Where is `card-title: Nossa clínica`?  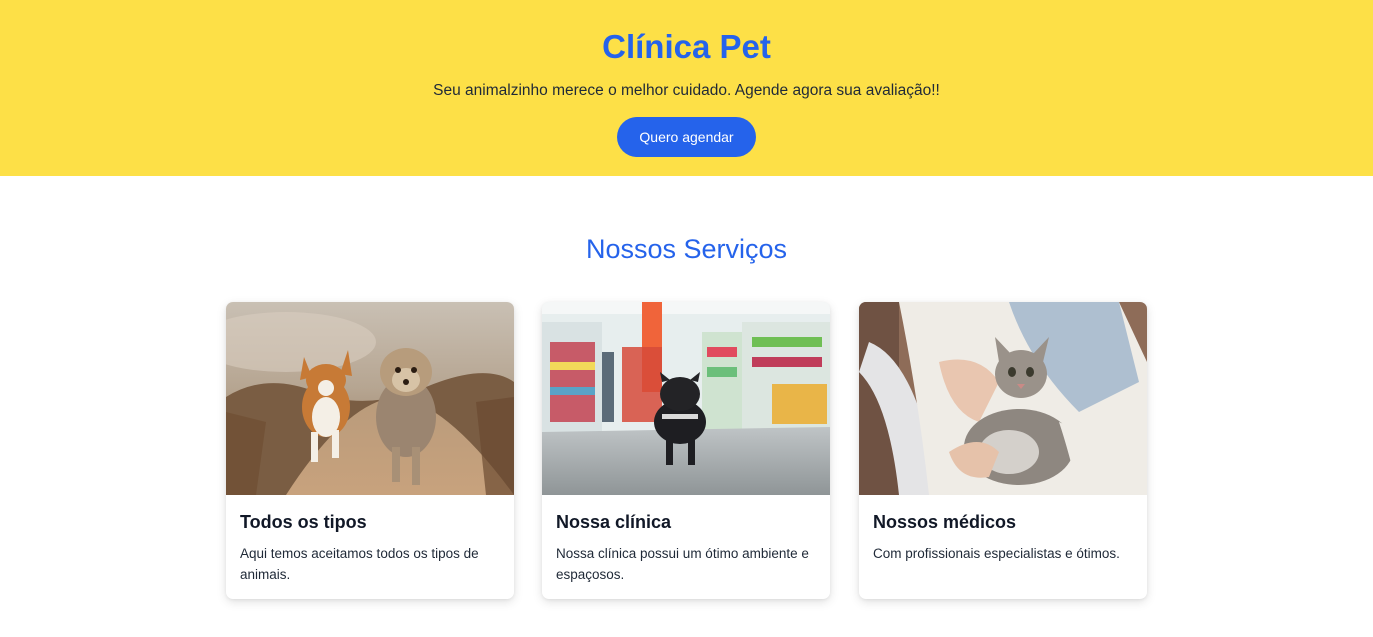
card-title: Nossa clínica is located at coordinates (614, 522).